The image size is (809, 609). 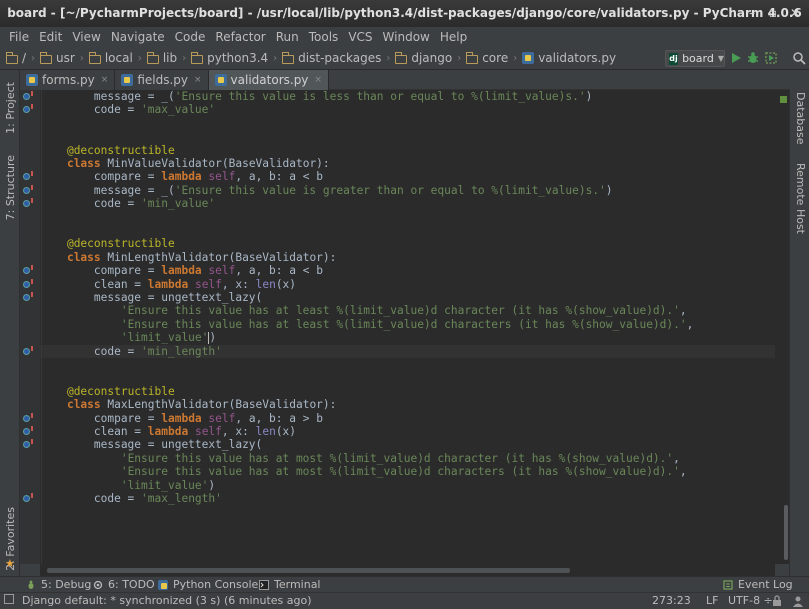 I want to click on minimize-button: –, so click(x=752, y=13).